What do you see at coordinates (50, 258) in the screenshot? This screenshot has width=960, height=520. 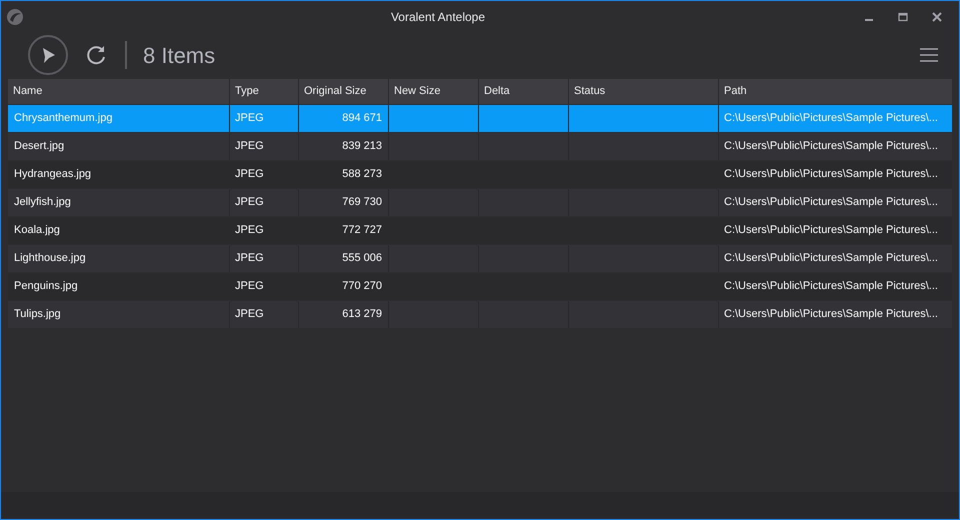 I see `table-cell-text: Lighthouse.jpg` at bounding box center [50, 258].